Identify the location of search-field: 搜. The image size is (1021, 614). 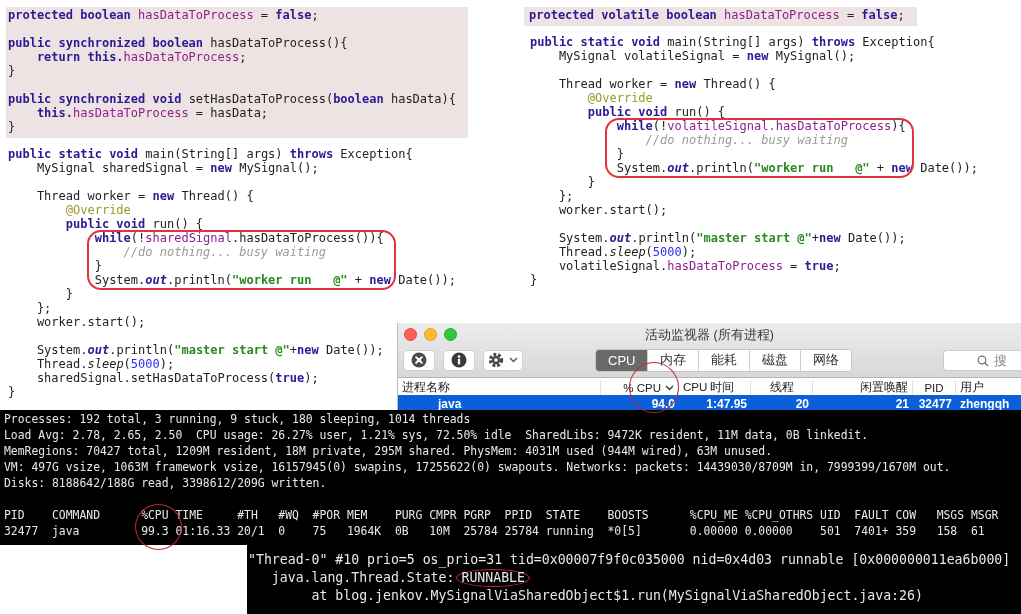
(982, 360).